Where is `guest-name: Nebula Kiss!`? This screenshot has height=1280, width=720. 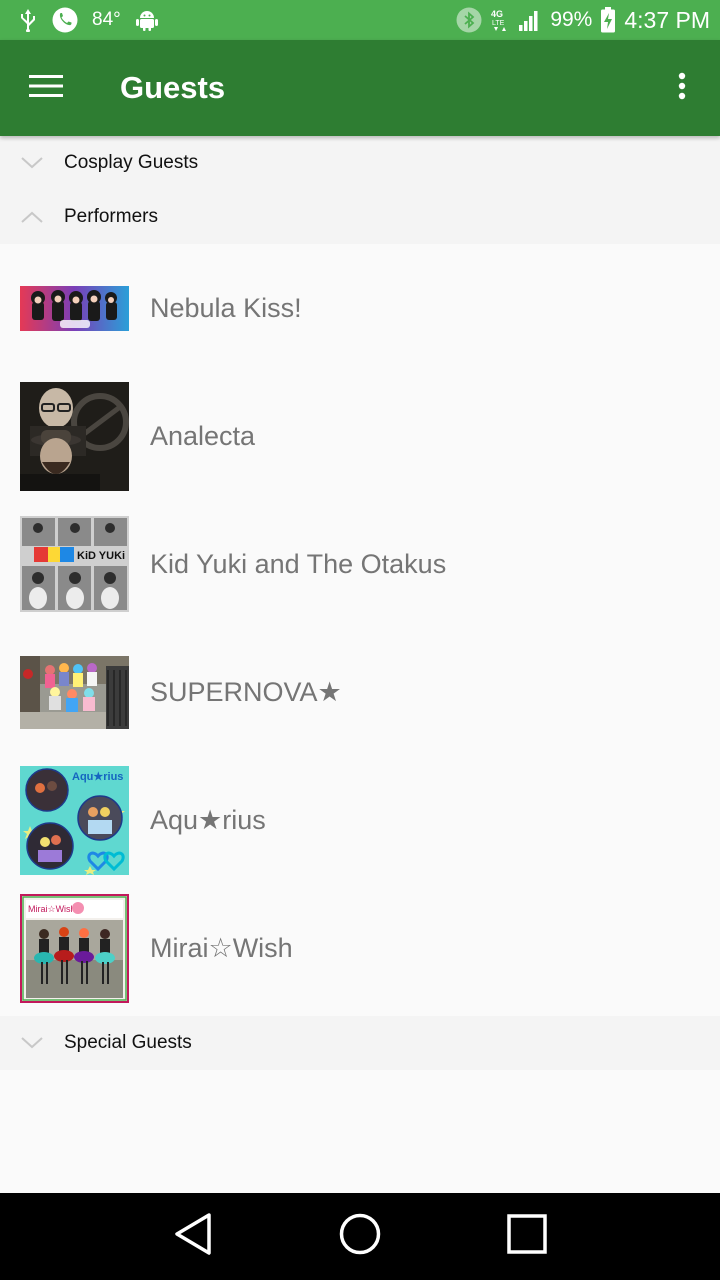 guest-name: Nebula Kiss! is located at coordinates (226, 307).